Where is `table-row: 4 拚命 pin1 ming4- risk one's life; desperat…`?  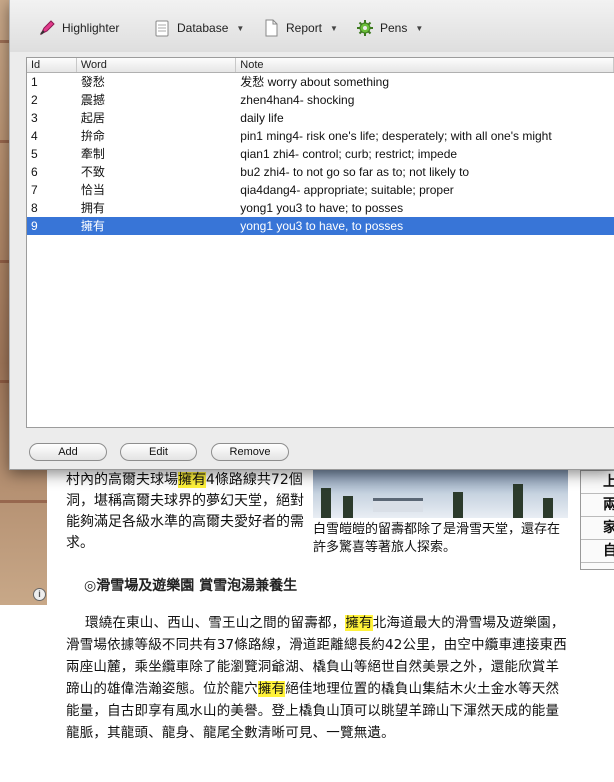
table-row: 4 拚命 pin1 ming4- risk one's life; desperat… is located at coordinates (320, 136).